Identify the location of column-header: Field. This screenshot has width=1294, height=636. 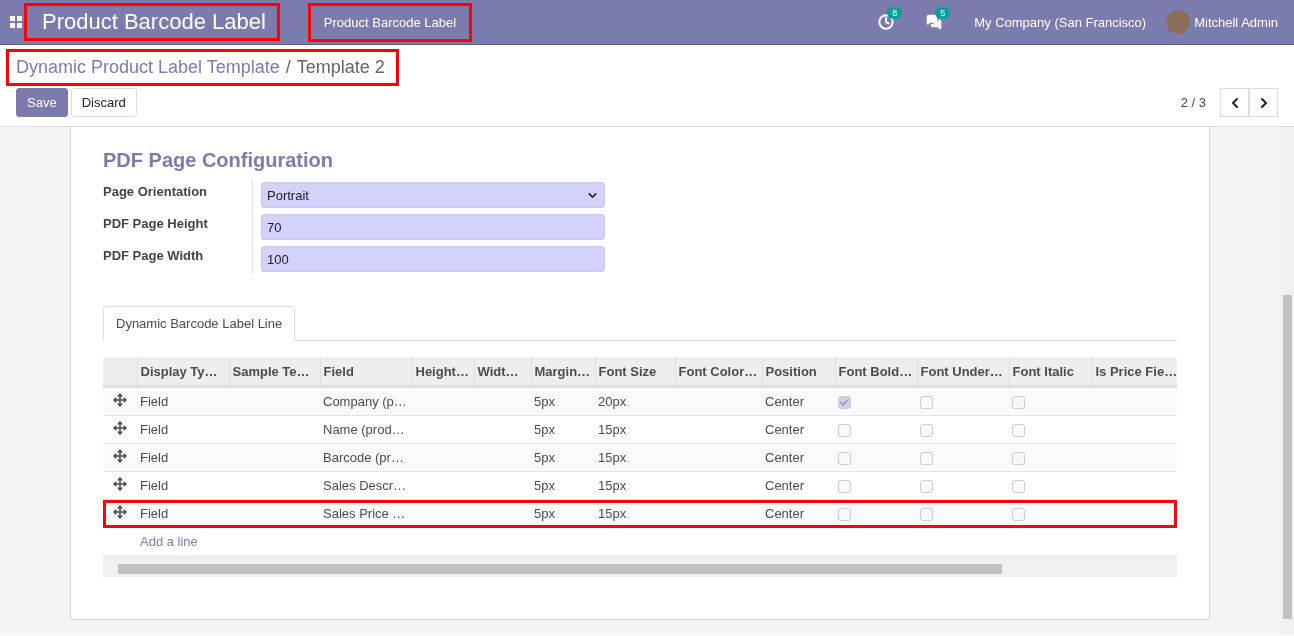
(366, 372).